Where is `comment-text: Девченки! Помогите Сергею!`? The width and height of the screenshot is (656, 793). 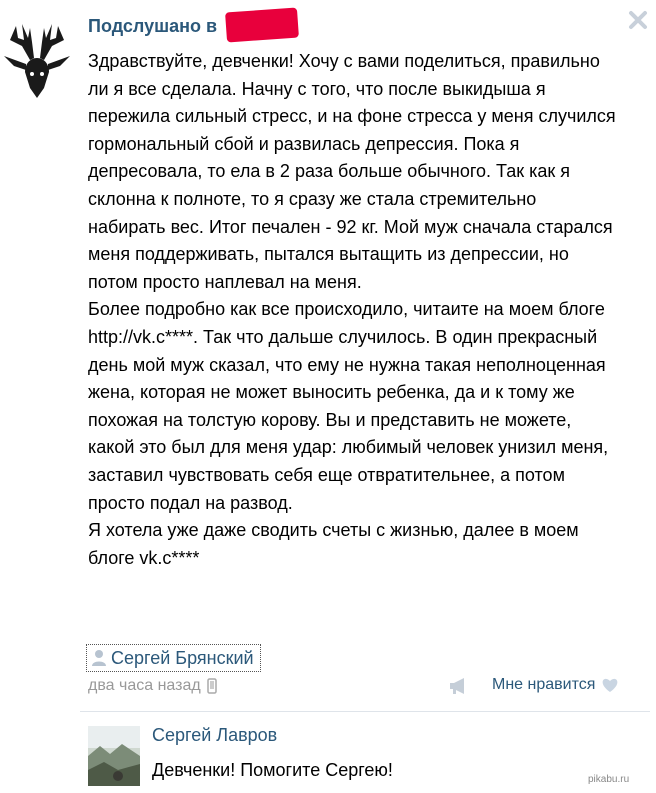 comment-text: Девченки! Помогите Сергею! is located at coordinates (272, 770).